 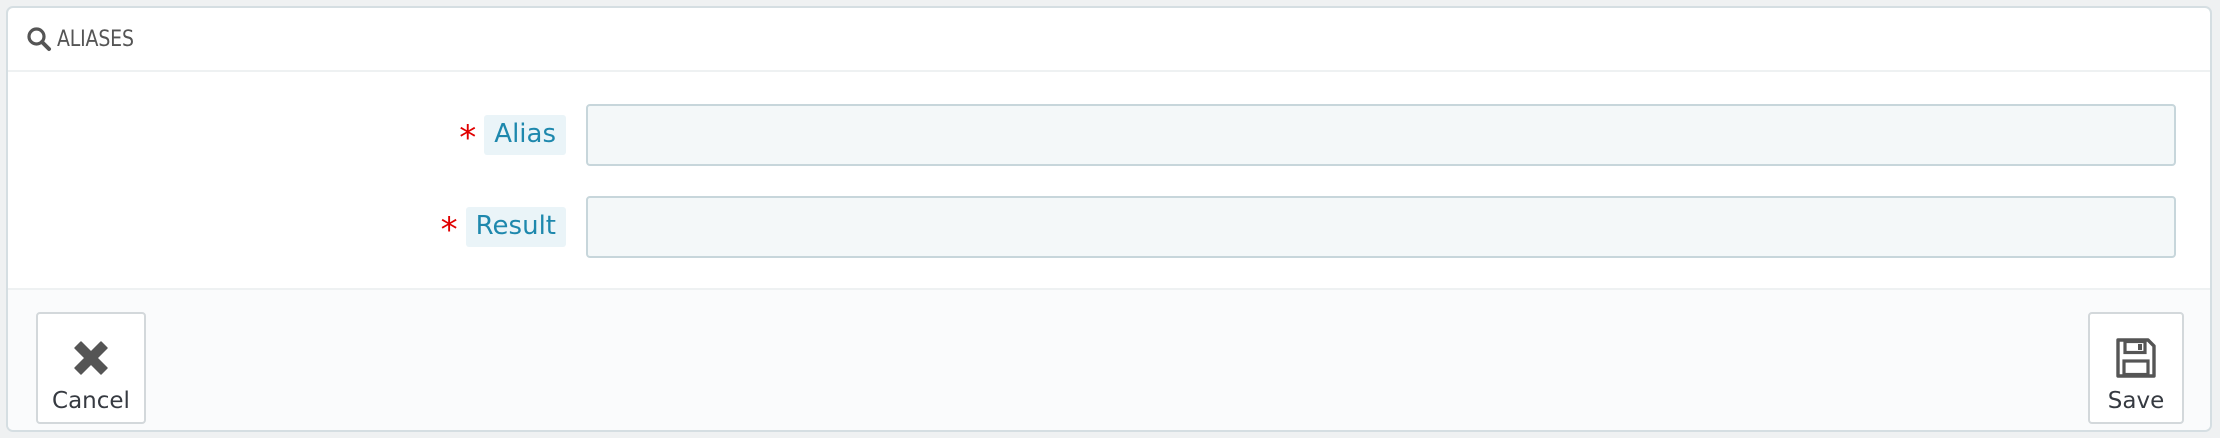 What do you see at coordinates (525, 135) in the screenshot?
I see `alias-label: Alias` at bounding box center [525, 135].